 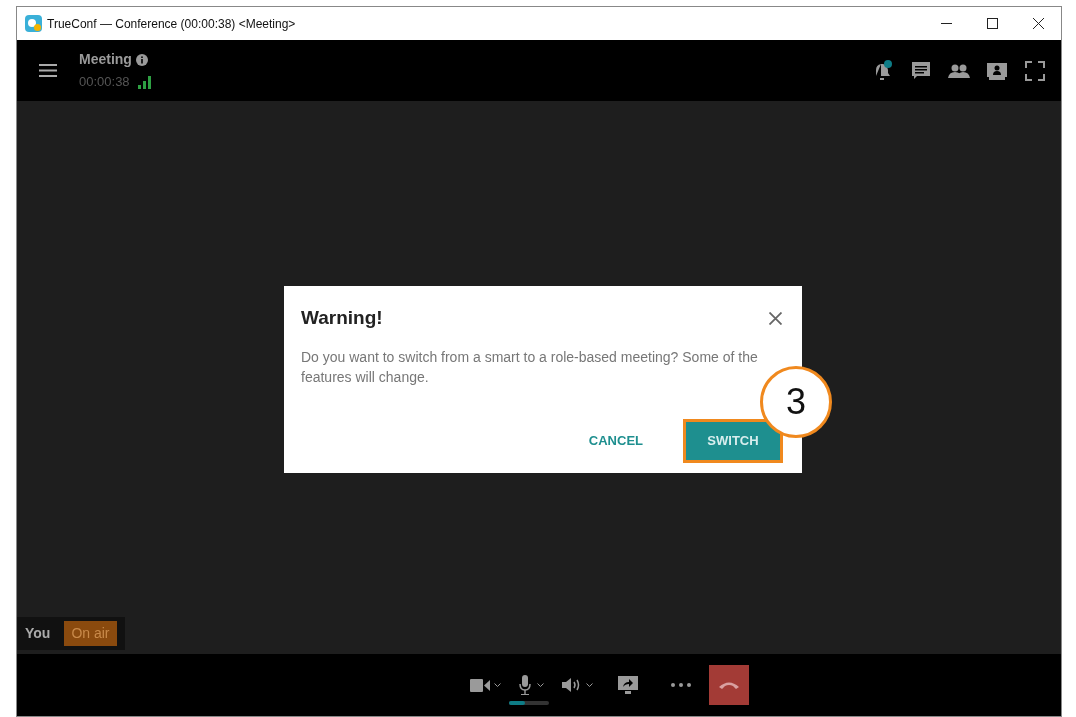 I want to click on more-icon, so click(x=680, y=685).